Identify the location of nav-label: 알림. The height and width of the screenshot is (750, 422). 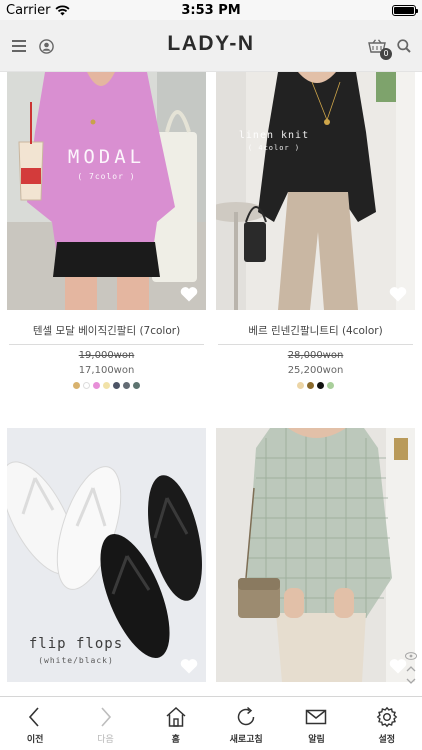
(316, 740).